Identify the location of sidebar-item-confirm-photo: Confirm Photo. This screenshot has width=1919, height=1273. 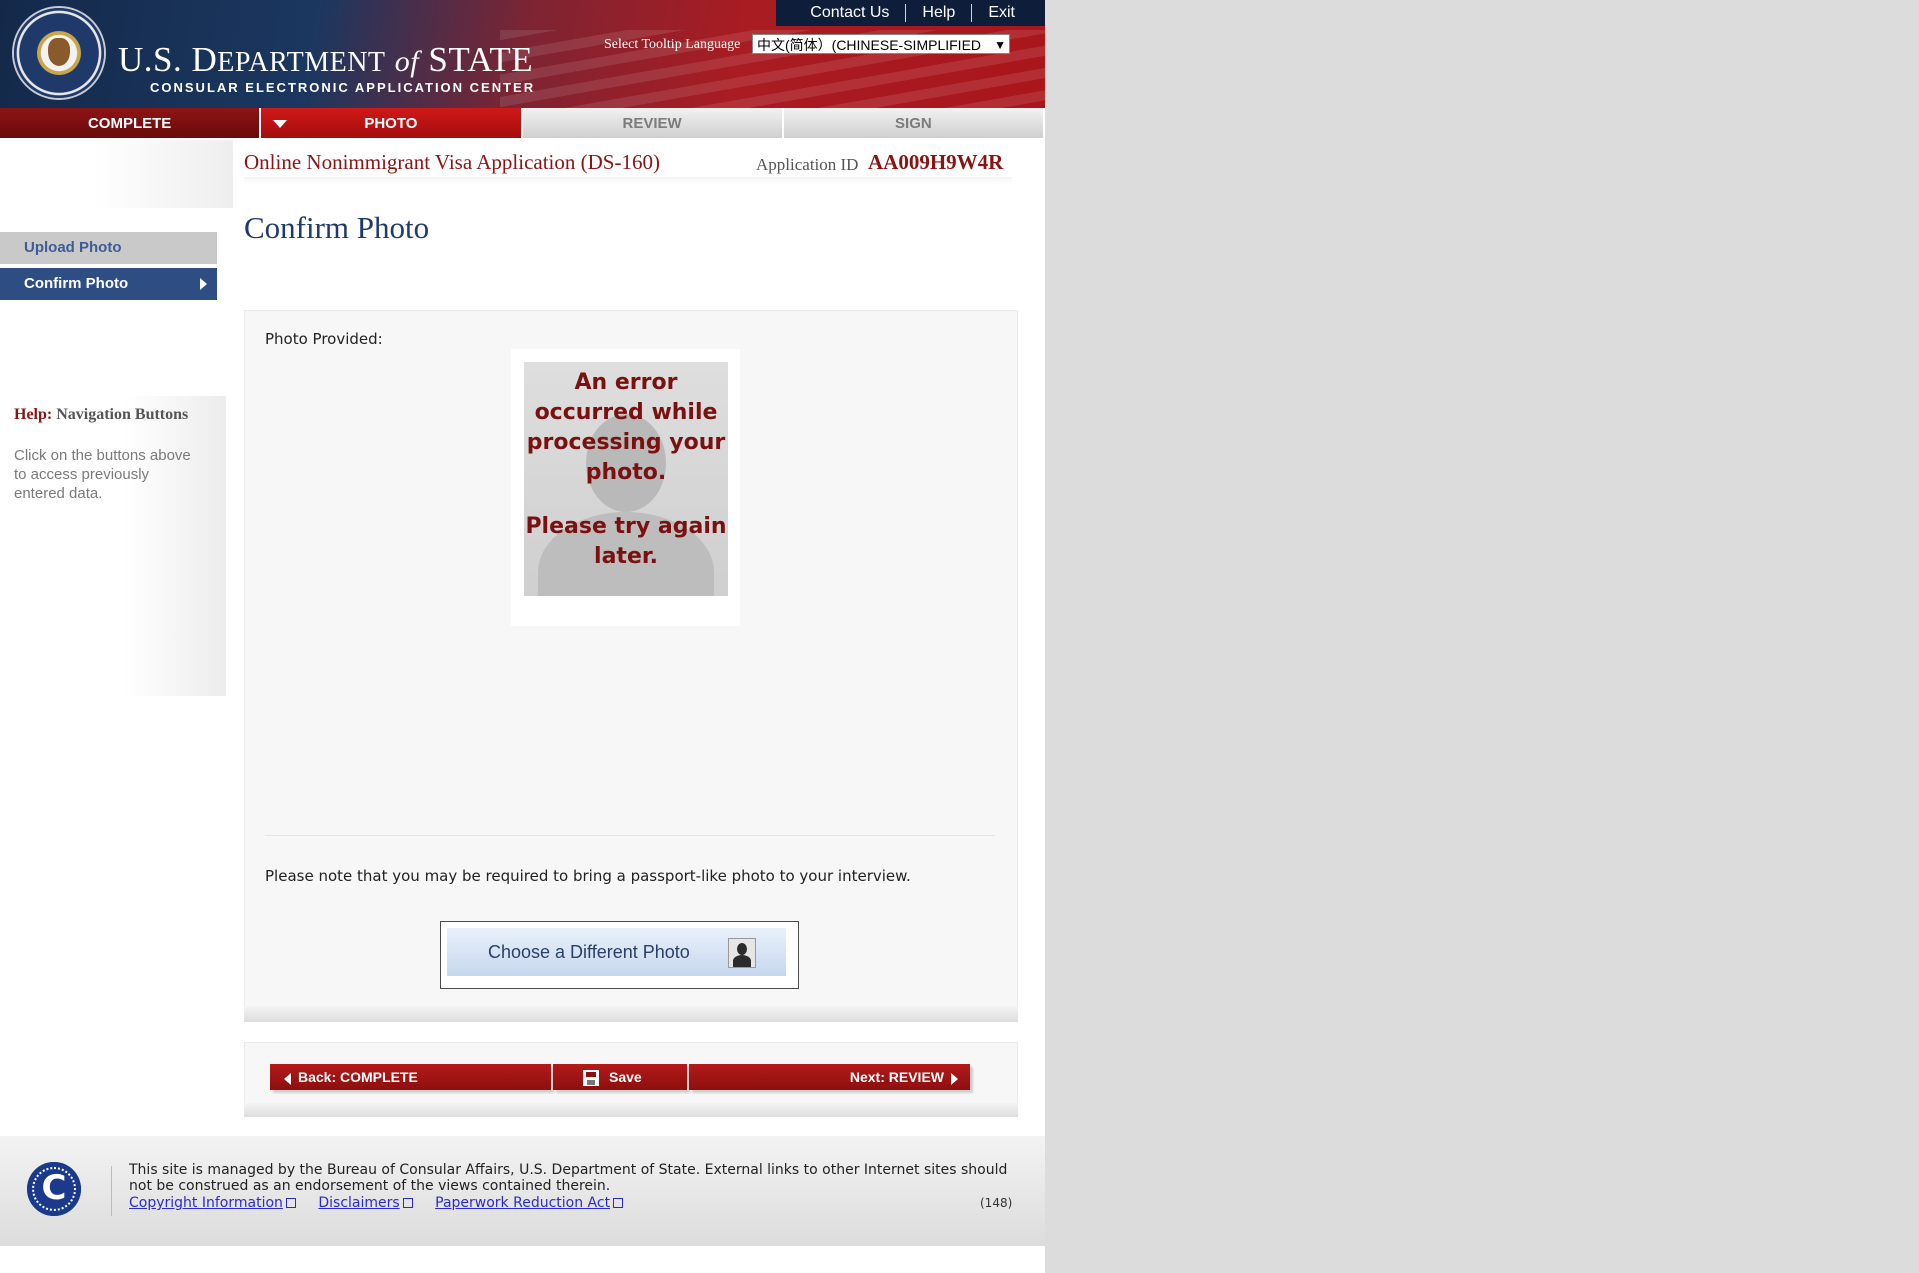
(108, 284).